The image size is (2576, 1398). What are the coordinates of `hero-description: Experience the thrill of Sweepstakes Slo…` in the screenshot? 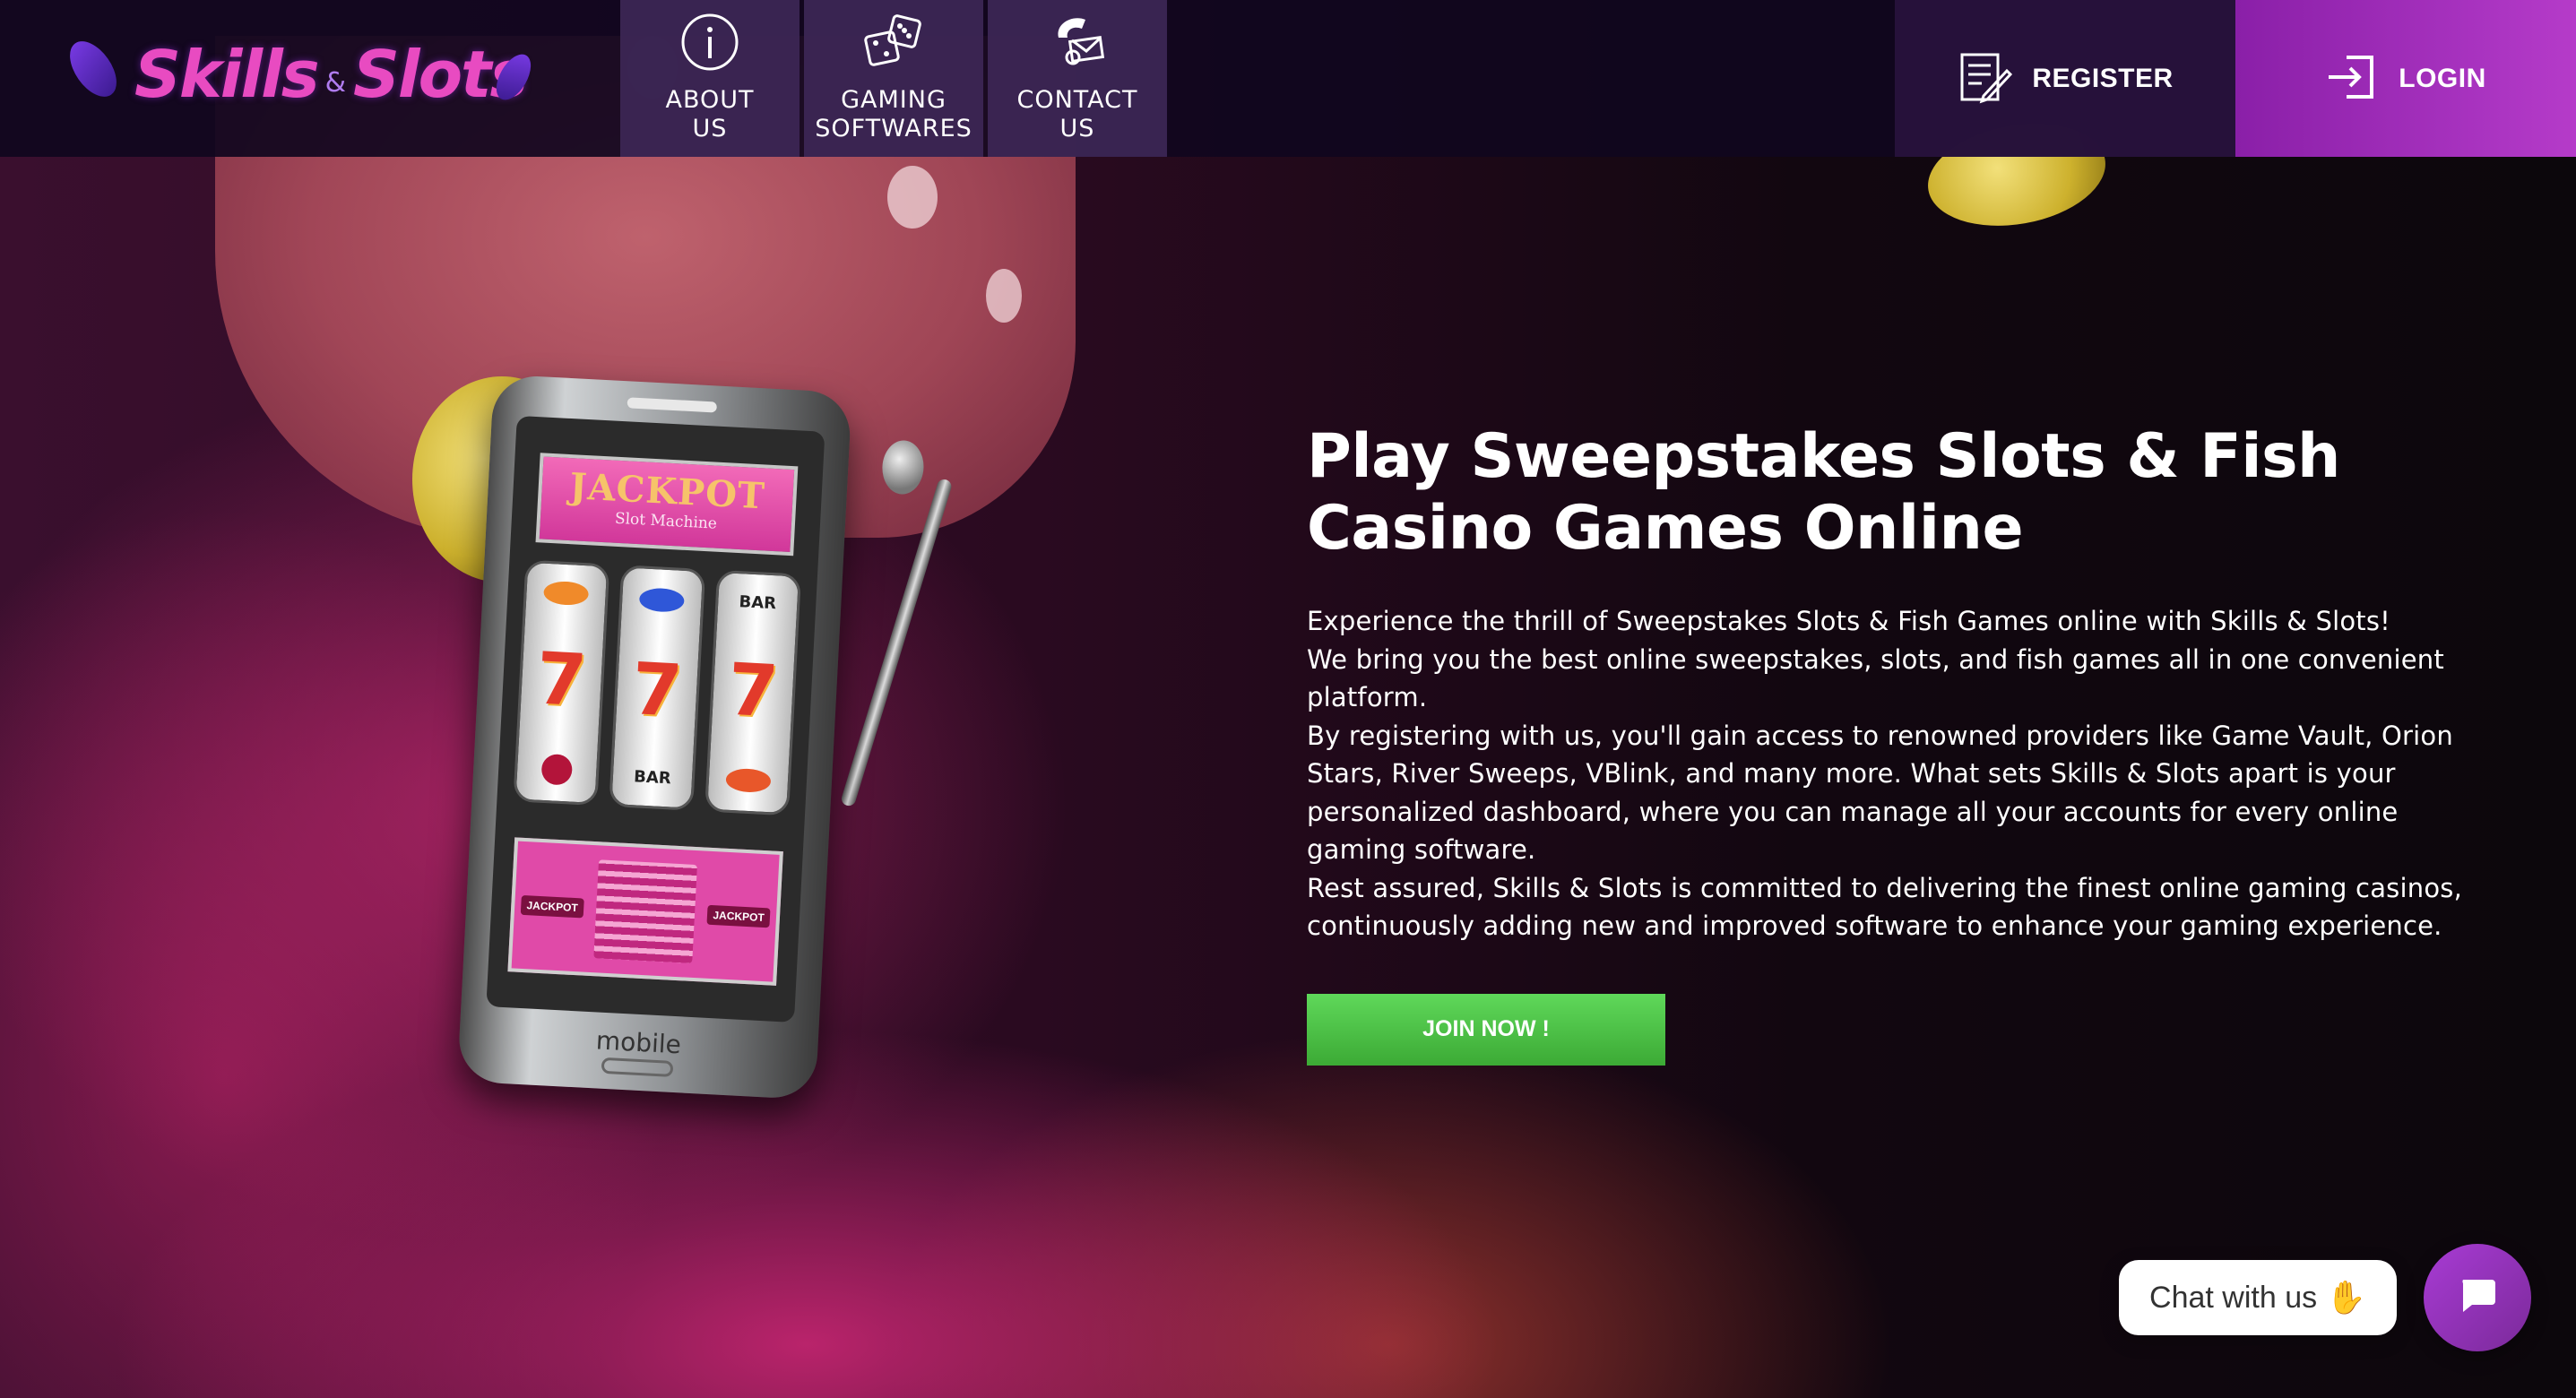 It's located at (1889, 773).